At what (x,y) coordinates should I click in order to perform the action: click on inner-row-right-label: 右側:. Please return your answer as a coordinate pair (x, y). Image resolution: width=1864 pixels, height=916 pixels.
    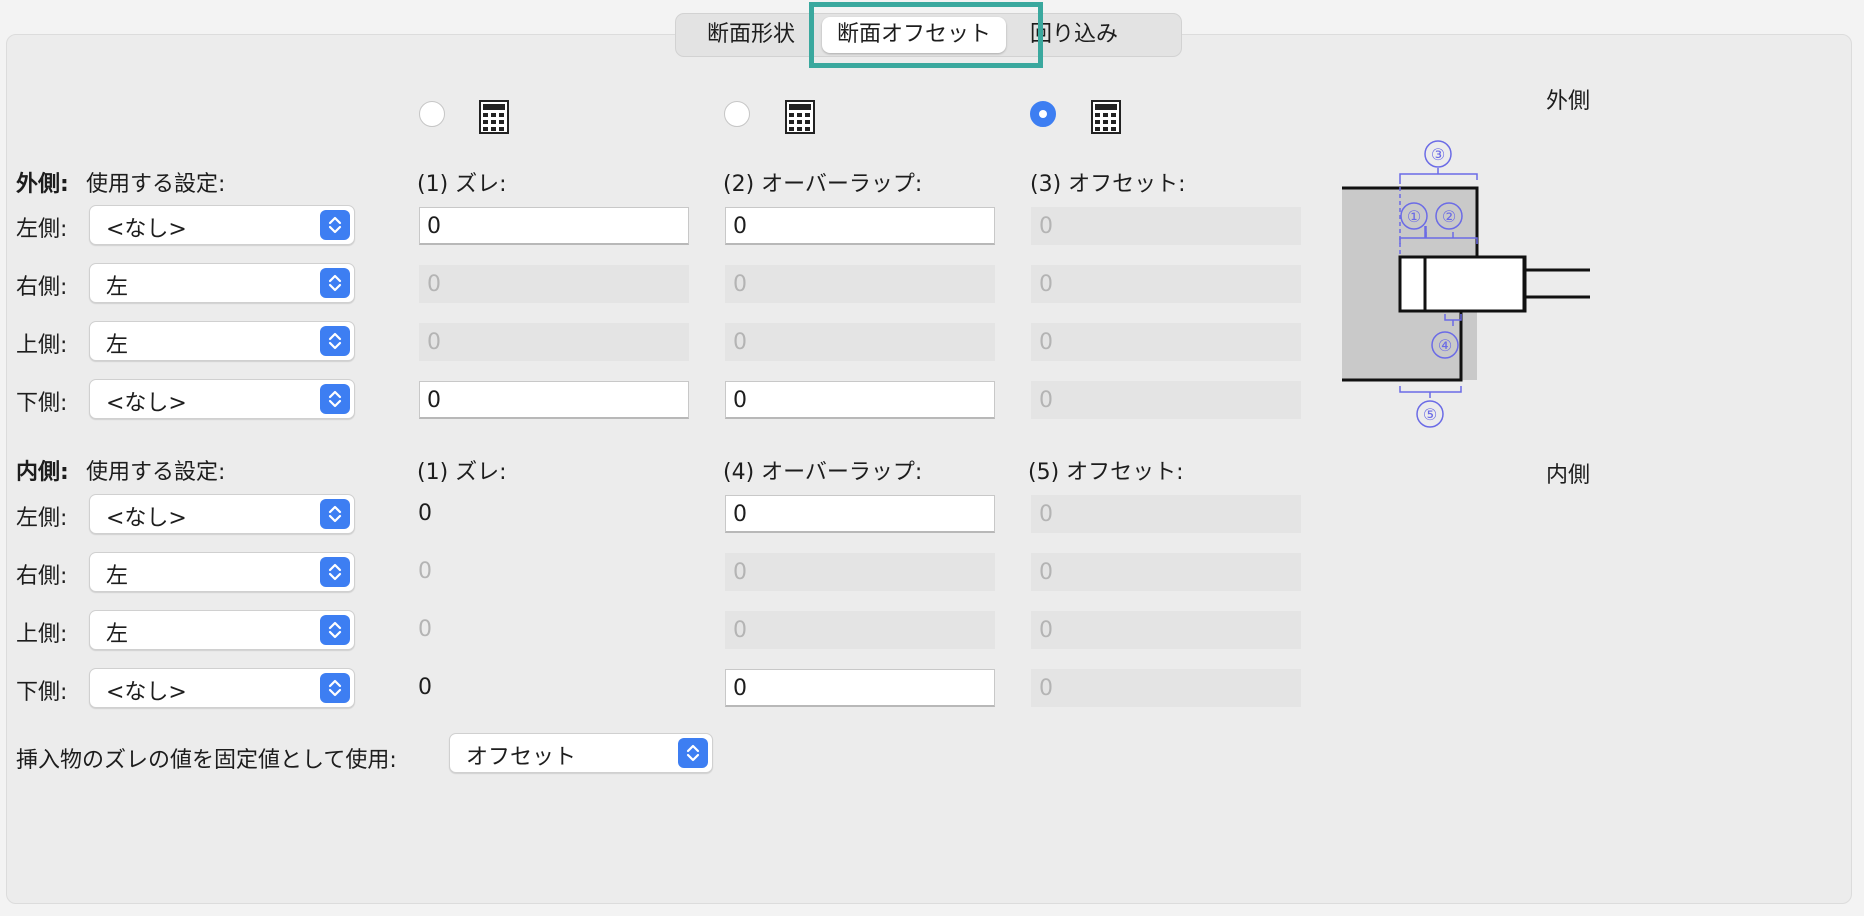
    Looking at the image, I should click on (42, 576).